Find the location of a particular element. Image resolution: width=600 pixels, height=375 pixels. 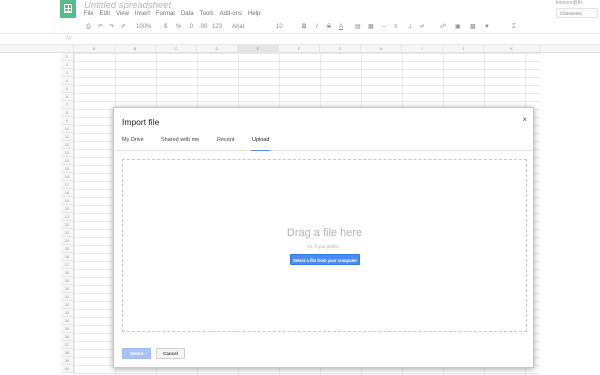

close-icon: × is located at coordinates (524, 120).